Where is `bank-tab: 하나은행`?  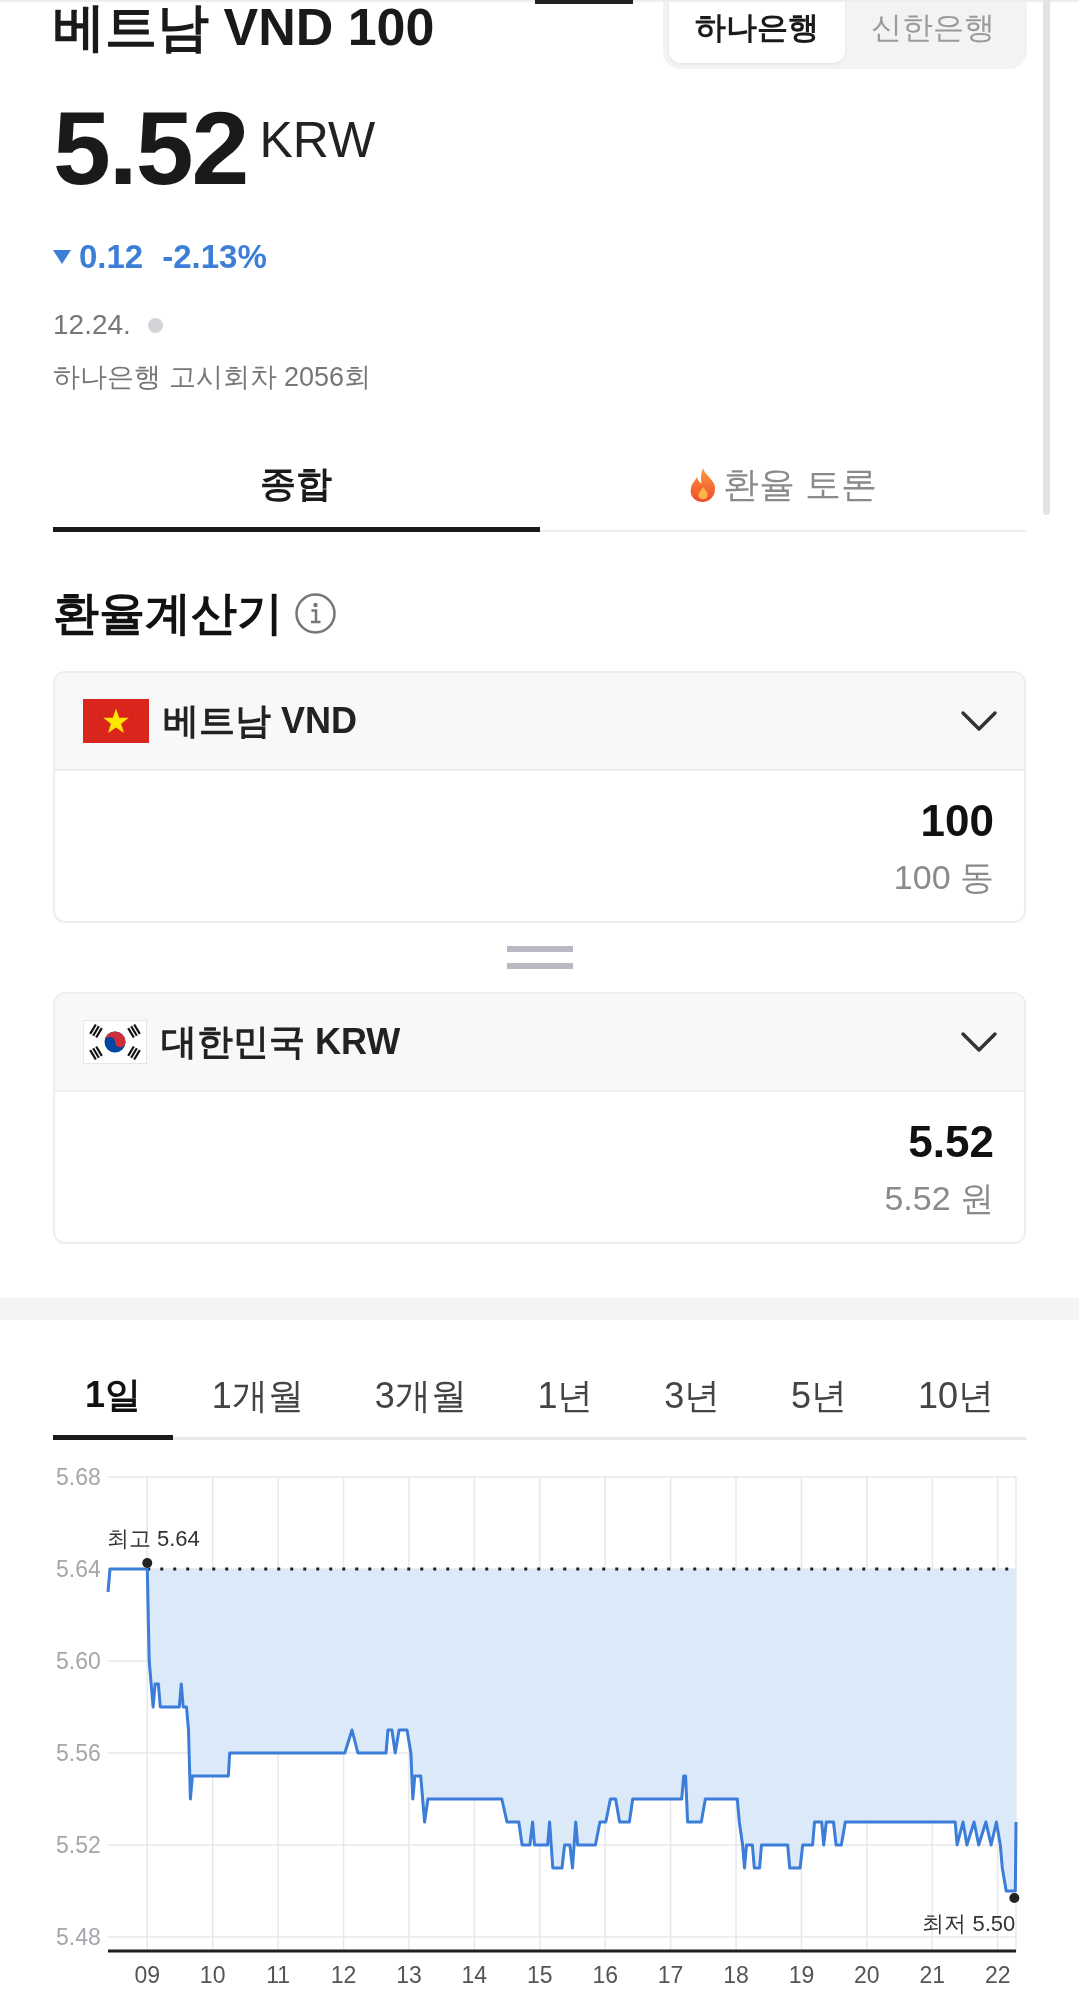 bank-tab: 하나은행 is located at coordinates (757, 31).